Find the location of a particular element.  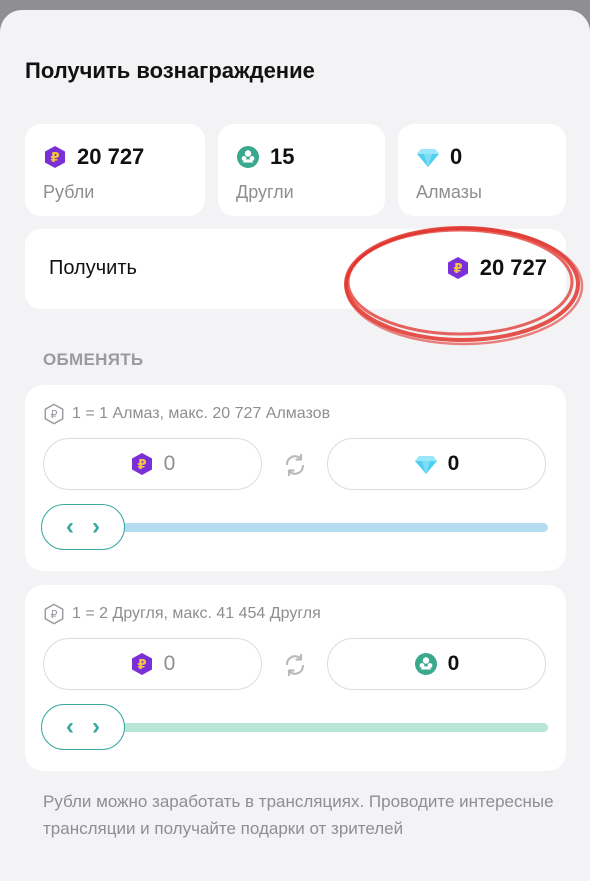

exchange-rate-text: 1 = 1 Алмаз, макс. 20 727 Алмазов is located at coordinates (201, 413).